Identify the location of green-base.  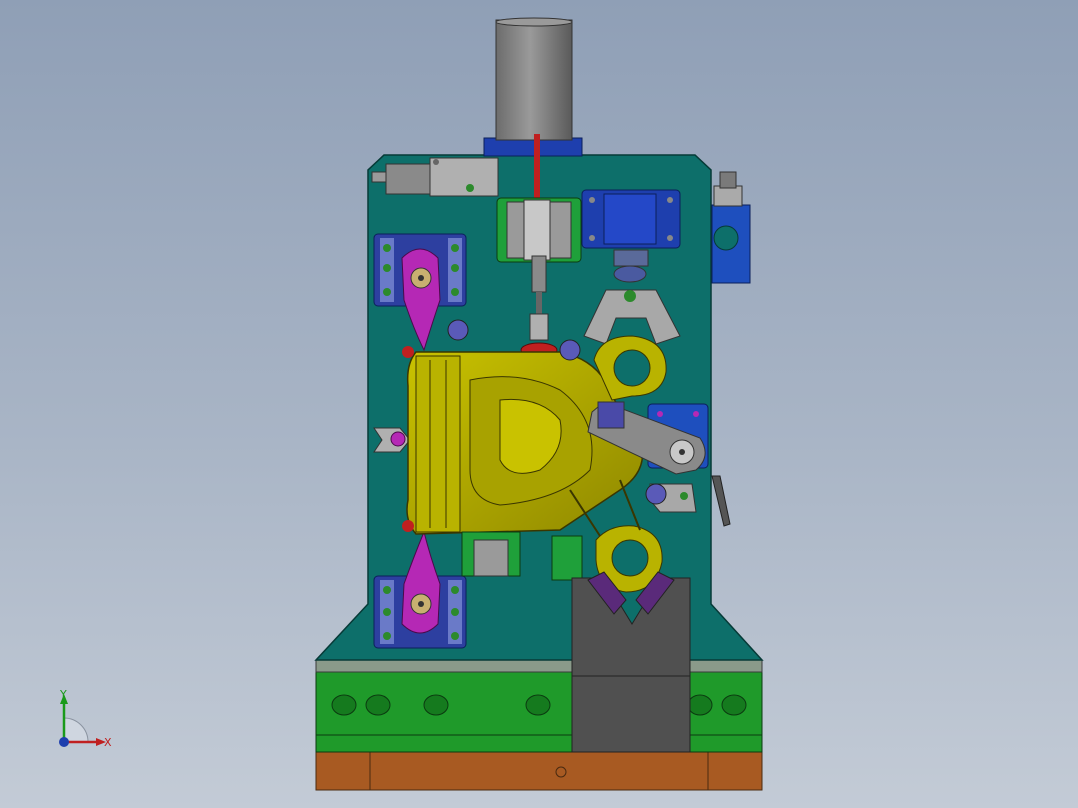
(539, 706).